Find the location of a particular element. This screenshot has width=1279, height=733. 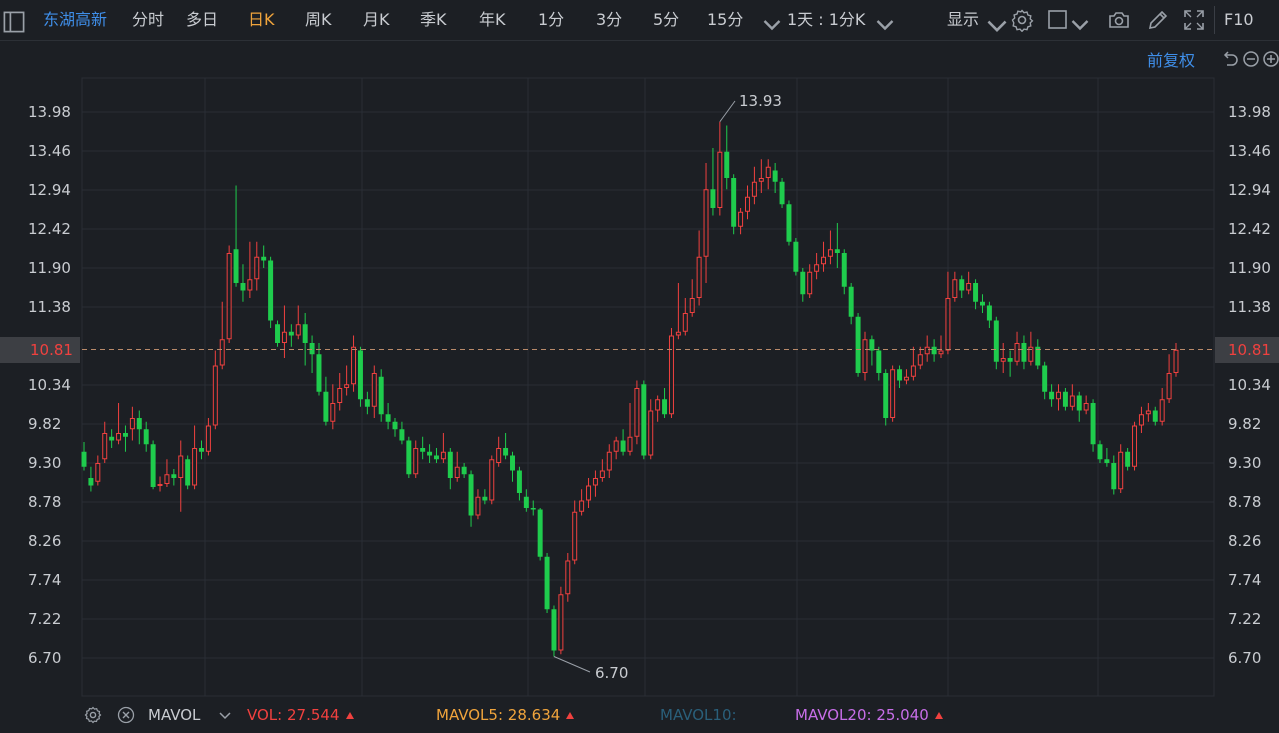

undo-icon is located at coordinates (1231, 59).